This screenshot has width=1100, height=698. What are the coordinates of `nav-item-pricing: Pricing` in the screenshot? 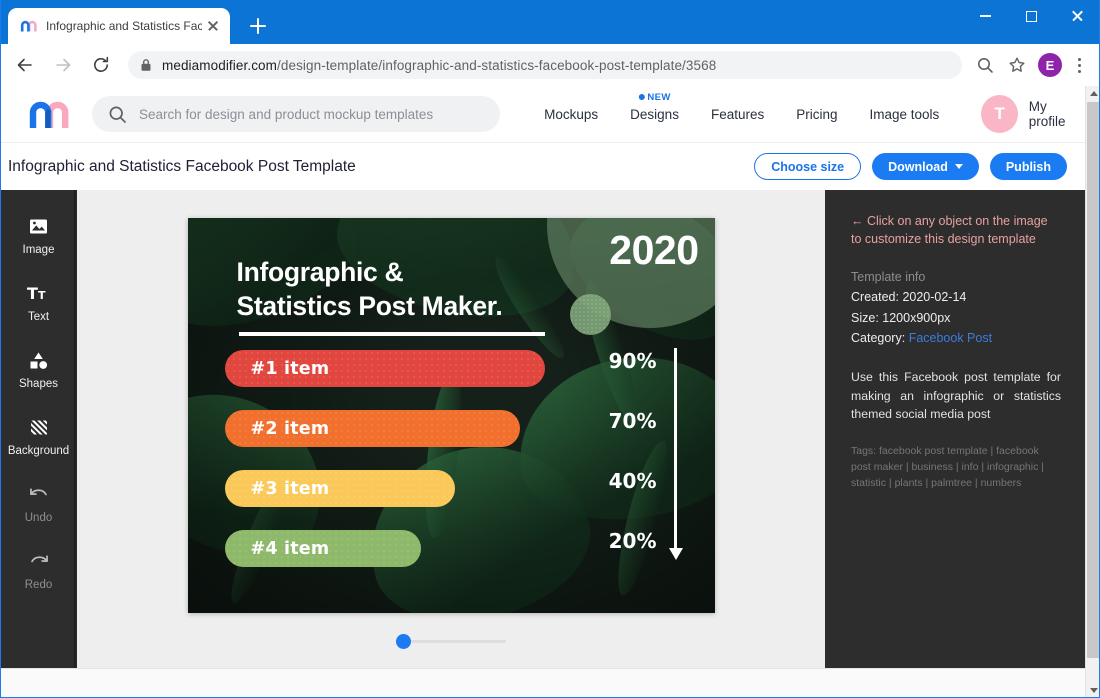 It's located at (816, 114).